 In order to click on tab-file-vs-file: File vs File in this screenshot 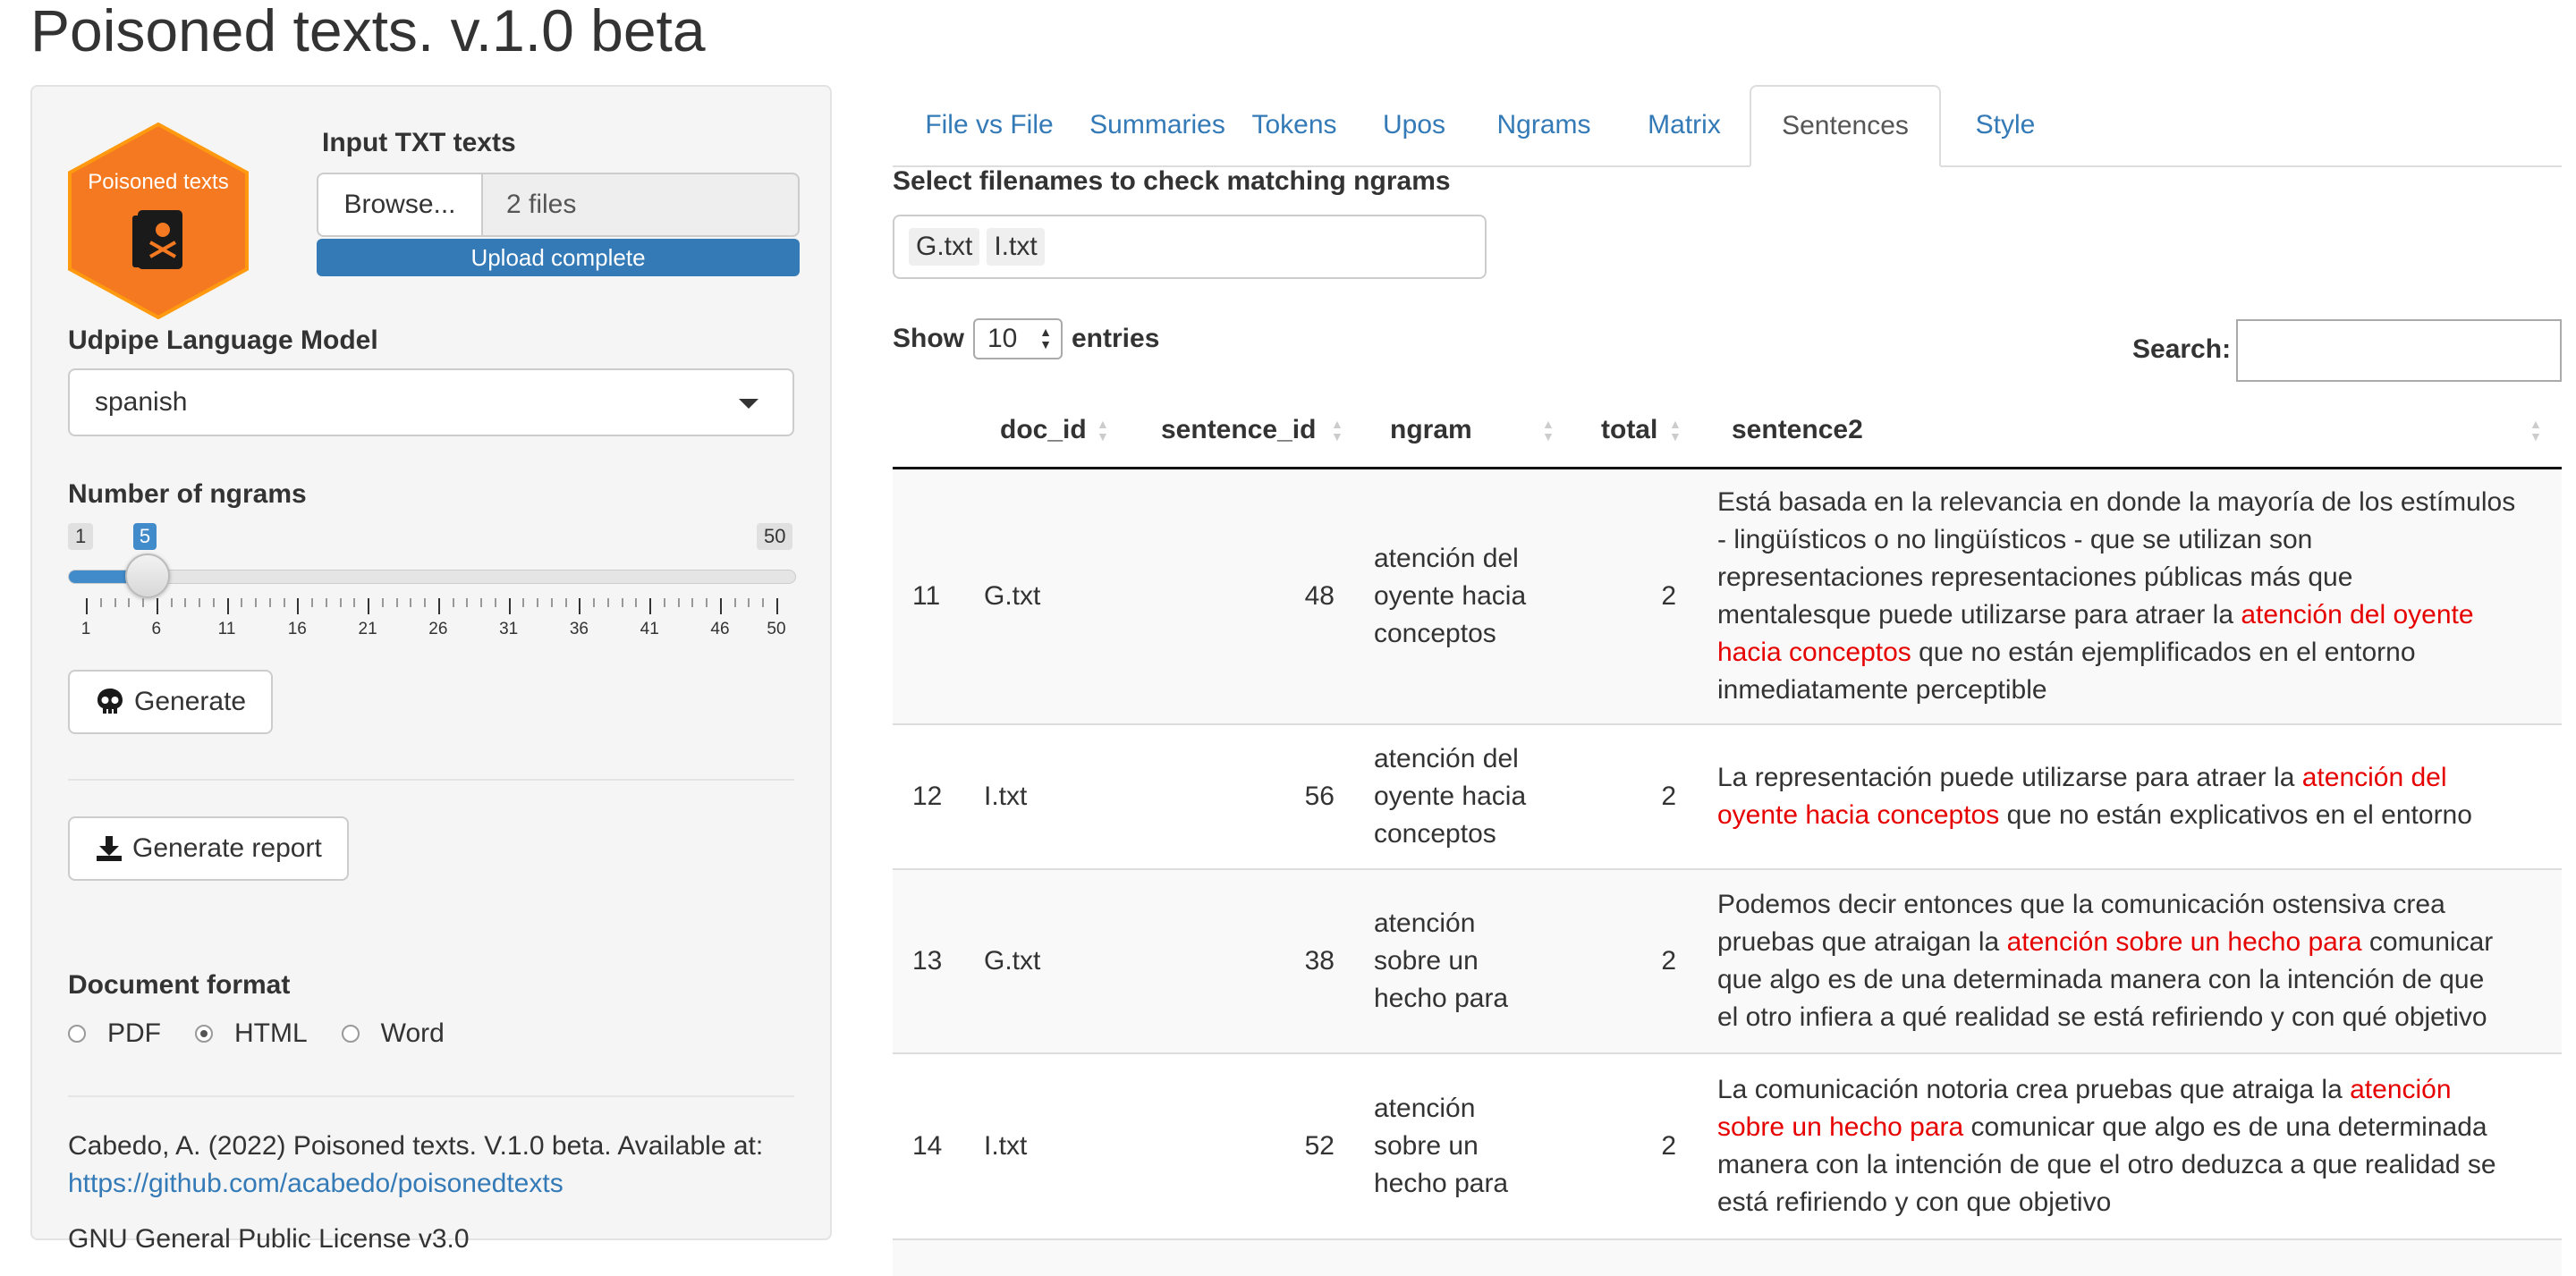, I will do `click(989, 125)`.